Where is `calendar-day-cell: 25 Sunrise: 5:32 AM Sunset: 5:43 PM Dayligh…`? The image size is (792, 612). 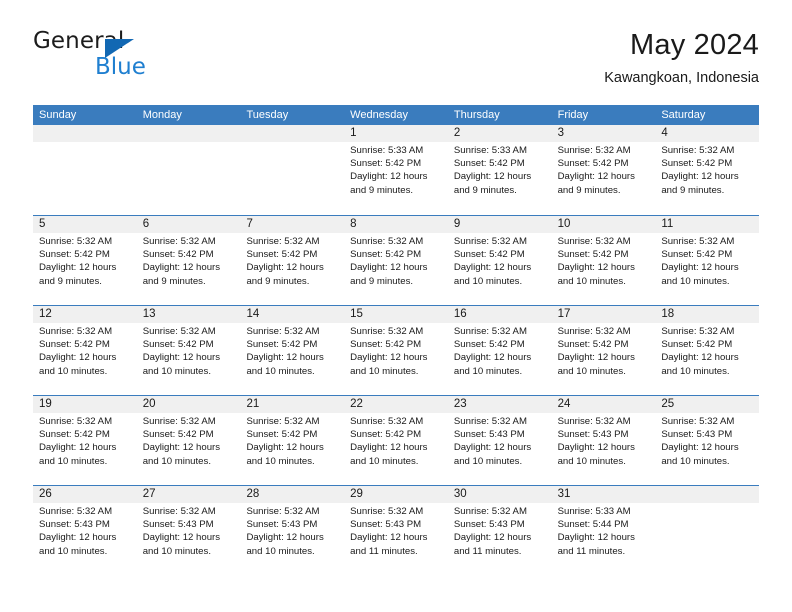
calendar-day-cell: 25 Sunrise: 5:32 AM Sunset: 5:43 PM Dayligh… is located at coordinates (707, 440).